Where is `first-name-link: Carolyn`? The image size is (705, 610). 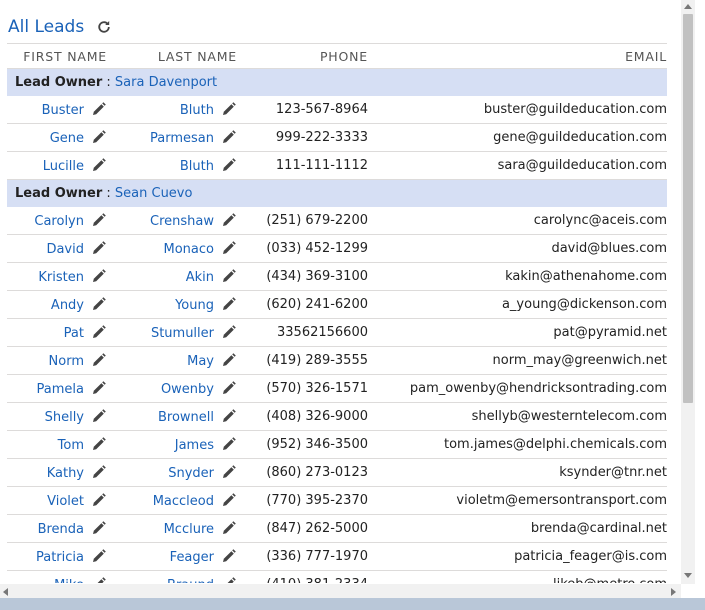
first-name-link: Carolyn is located at coordinates (59, 221).